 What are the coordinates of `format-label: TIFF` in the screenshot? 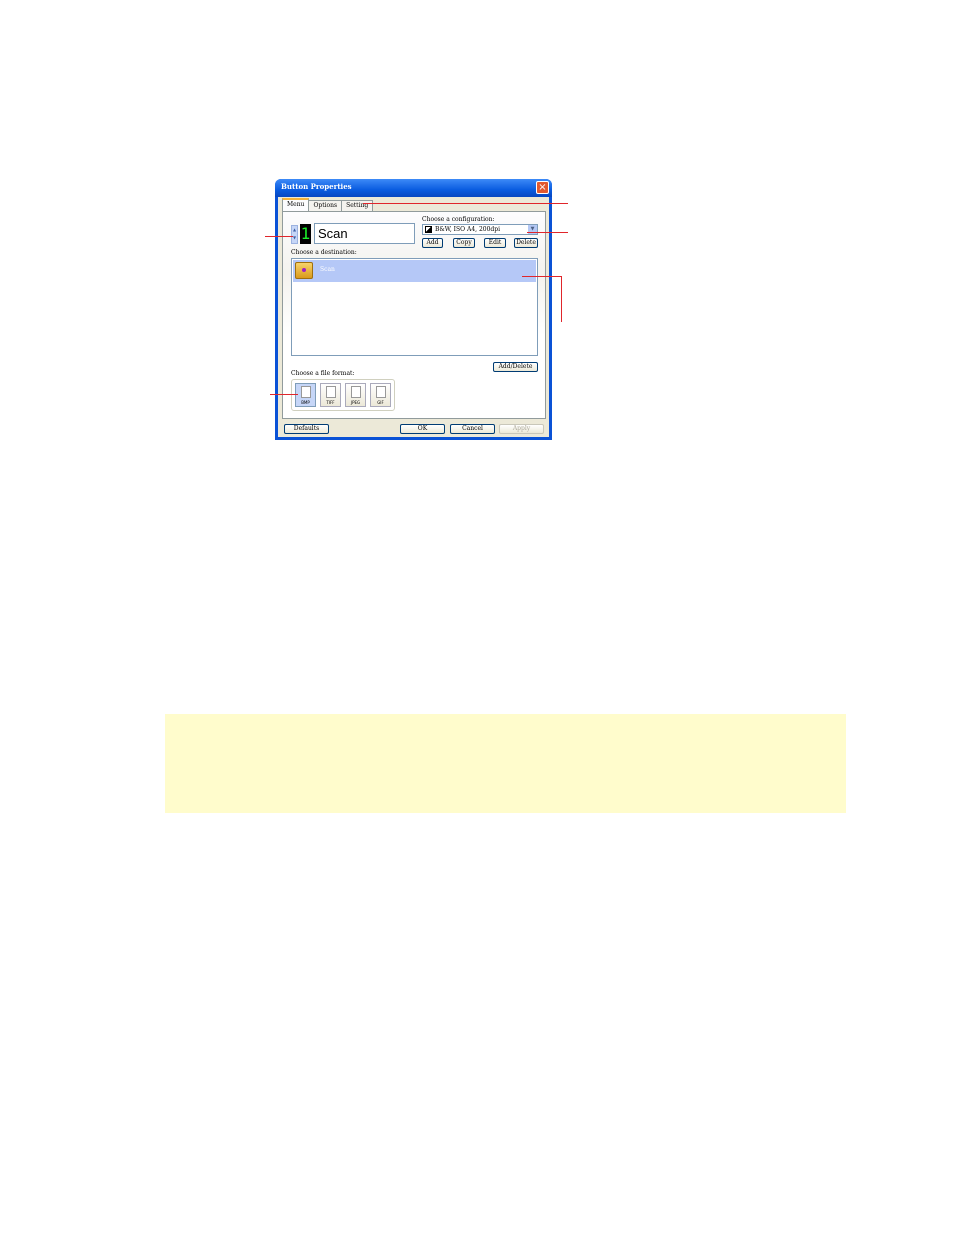 It's located at (330, 402).